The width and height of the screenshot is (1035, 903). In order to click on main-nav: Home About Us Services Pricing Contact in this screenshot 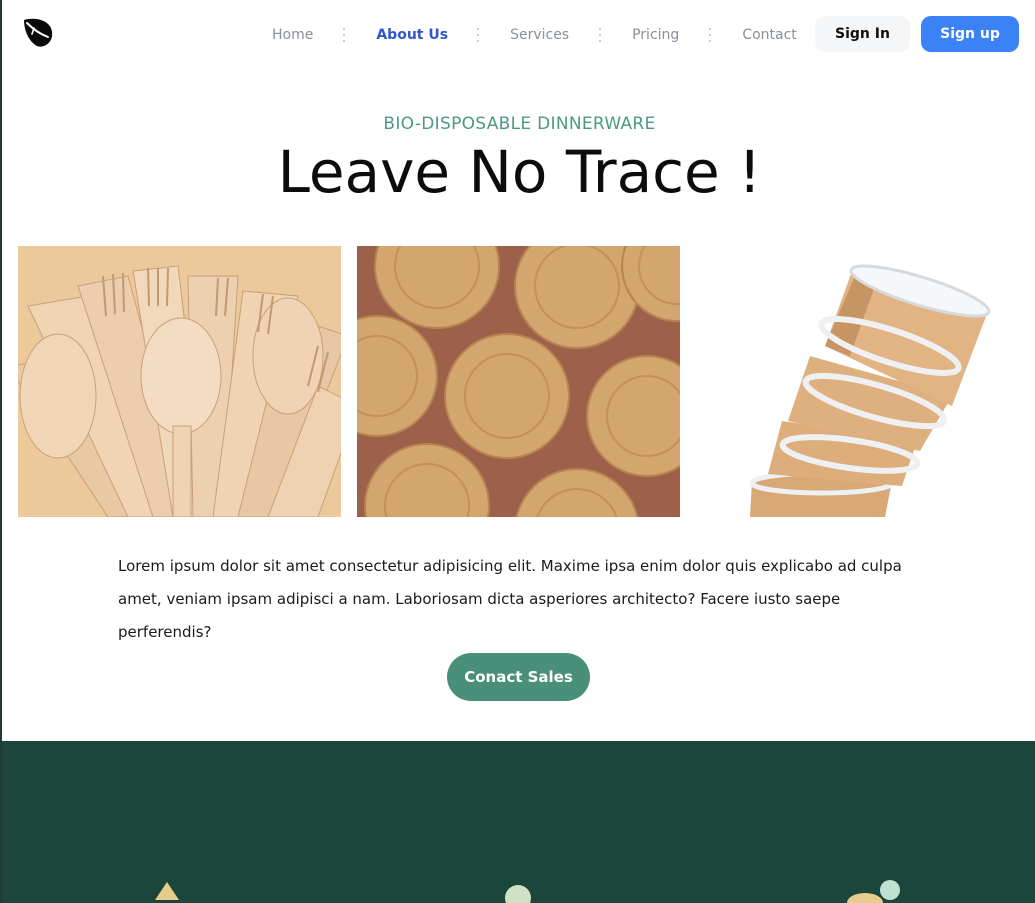, I will do `click(527, 35)`.